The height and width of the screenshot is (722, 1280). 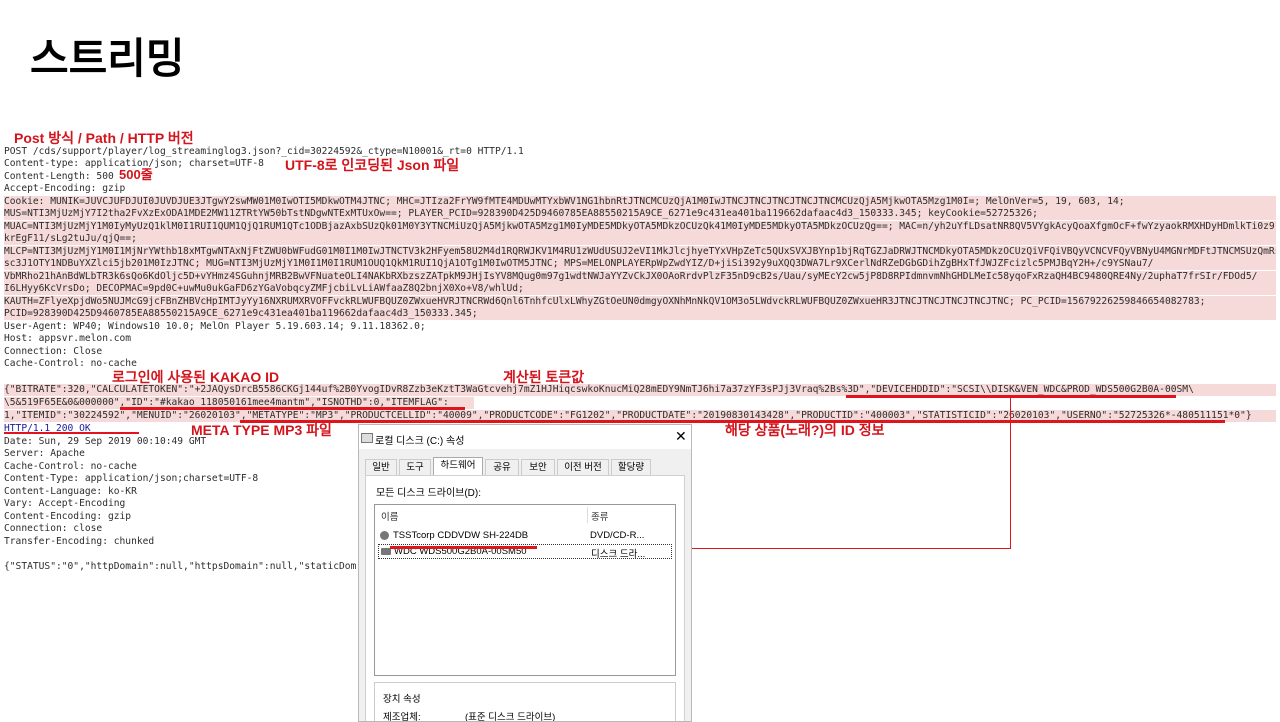 I want to click on hard-disk-icon, so click(x=386, y=551).